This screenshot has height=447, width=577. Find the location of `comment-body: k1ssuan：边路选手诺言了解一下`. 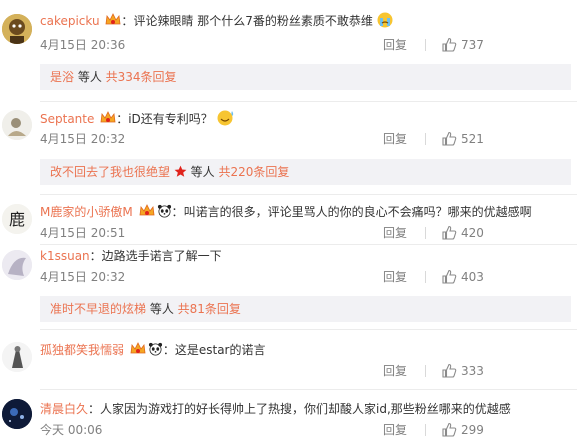

comment-body: k1ssuan：边路选手诺言了解一下 is located at coordinates (131, 256).